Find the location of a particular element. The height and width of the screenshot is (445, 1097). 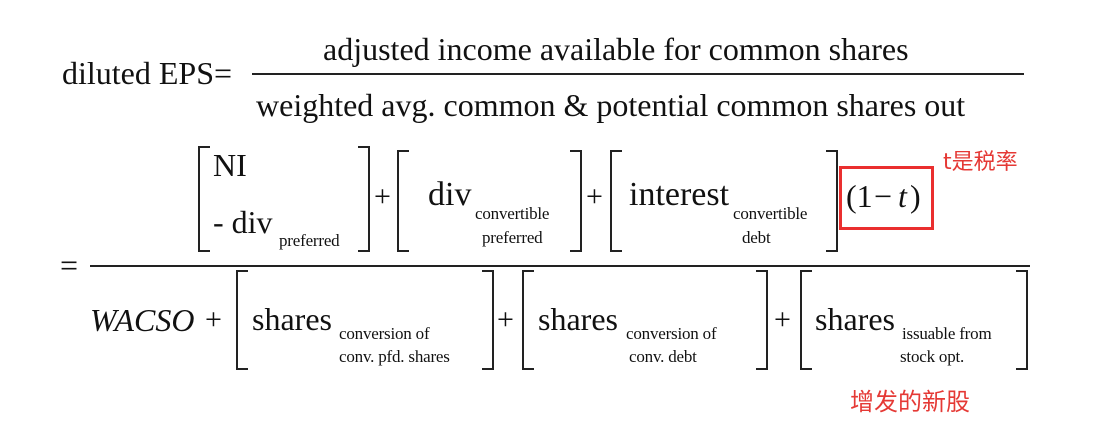

div-conv-bracket-left is located at coordinates (403, 201).